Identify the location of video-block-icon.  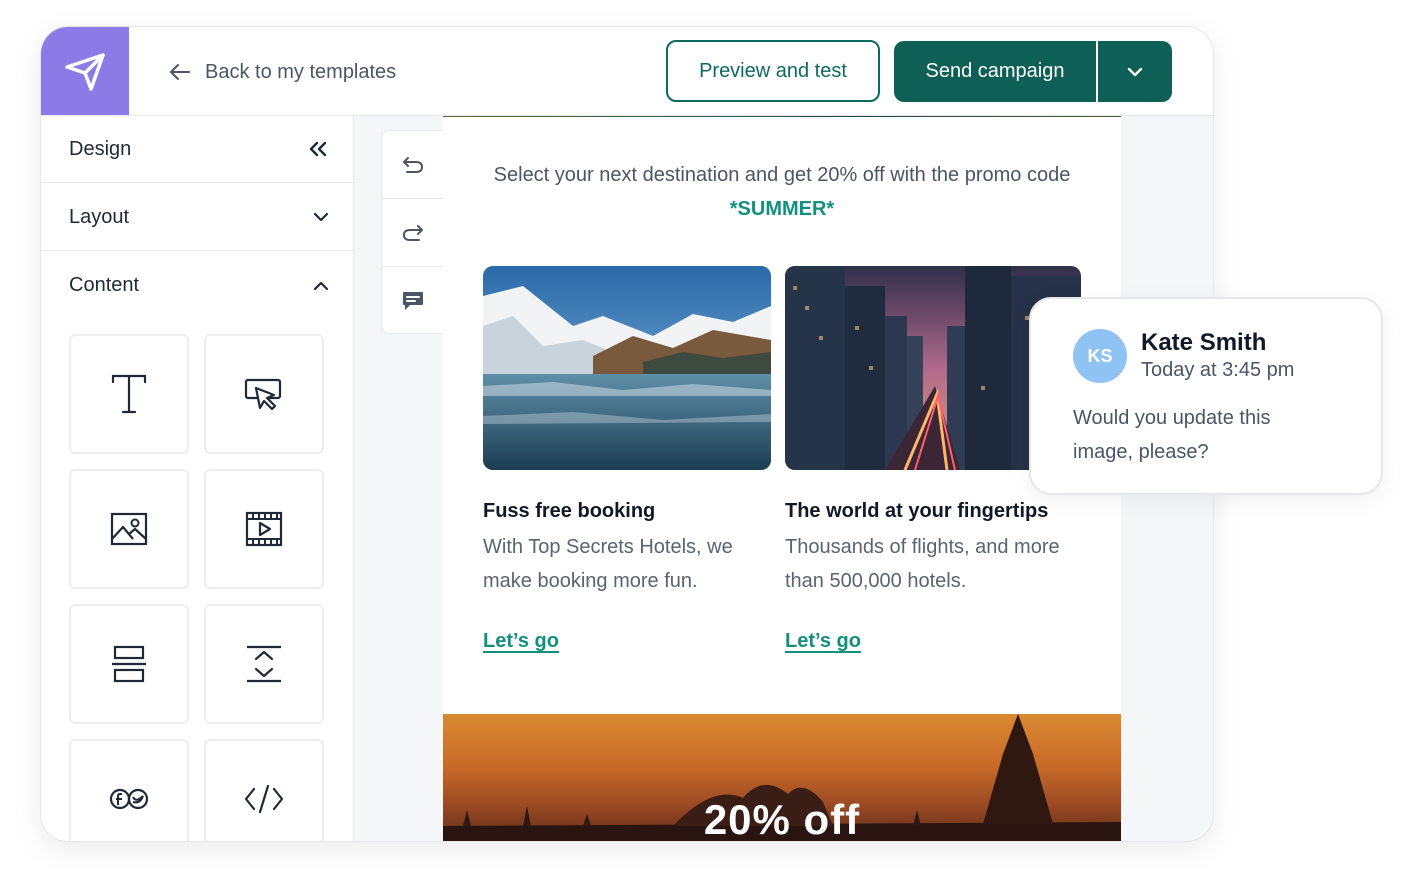
(264, 529).